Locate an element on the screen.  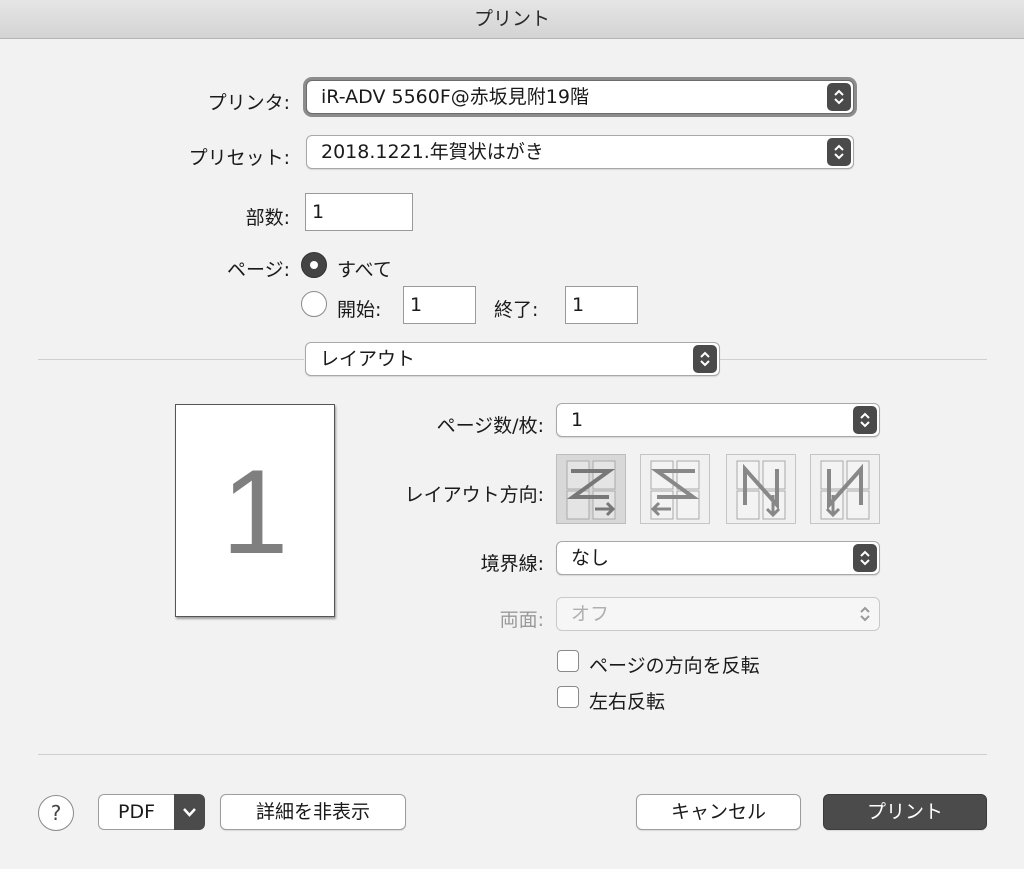
copies-label: 部数: is located at coordinates (267, 218).